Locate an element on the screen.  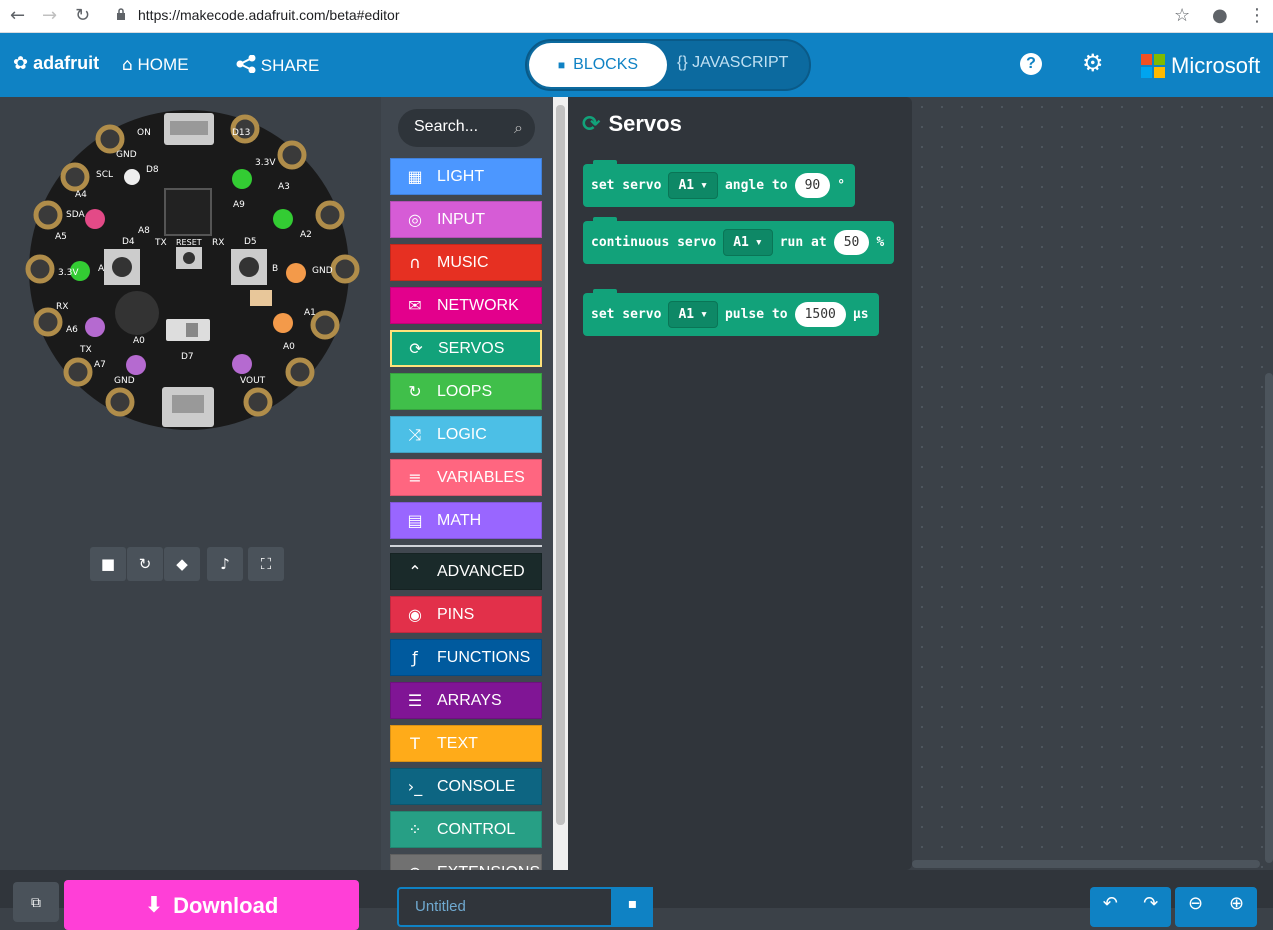
share-button: SHARE is located at coordinates (277, 65).